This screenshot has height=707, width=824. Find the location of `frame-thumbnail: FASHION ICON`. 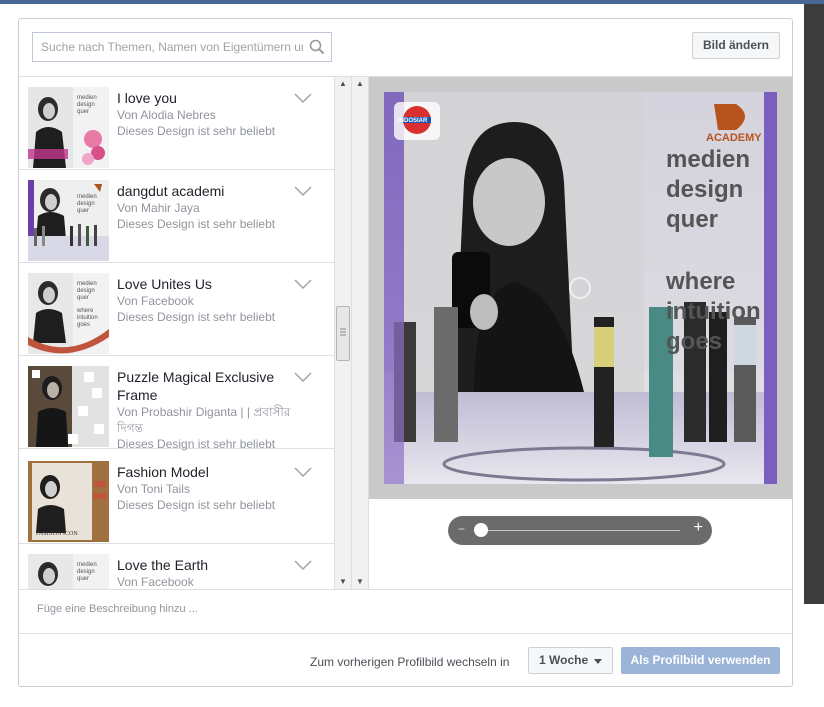

frame-thumbnail: FASHION ICON is located at coordinates (68, 501).